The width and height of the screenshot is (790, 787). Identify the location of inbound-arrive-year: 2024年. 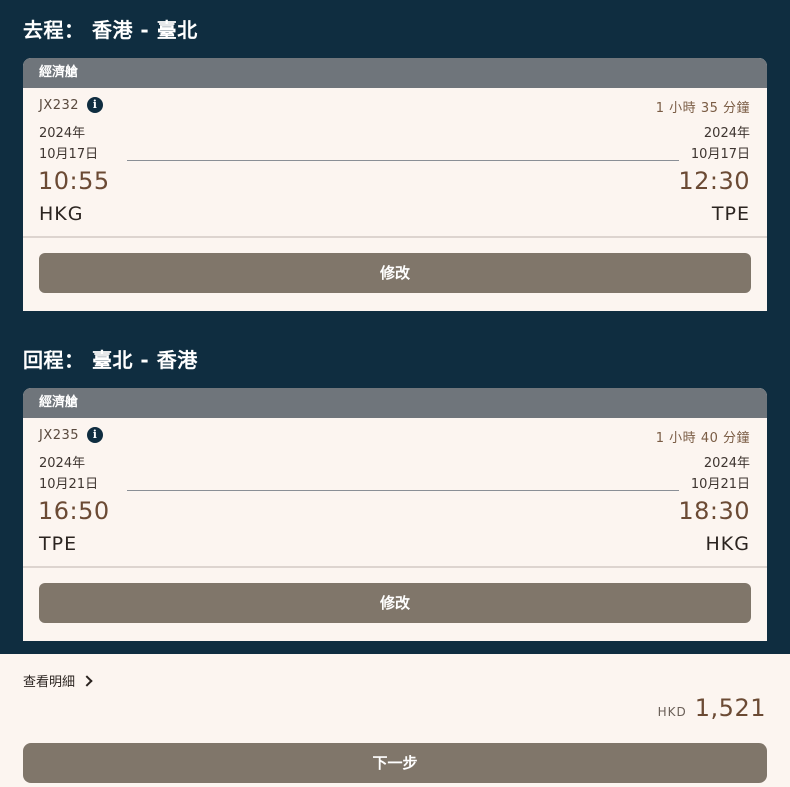
(726, 463).